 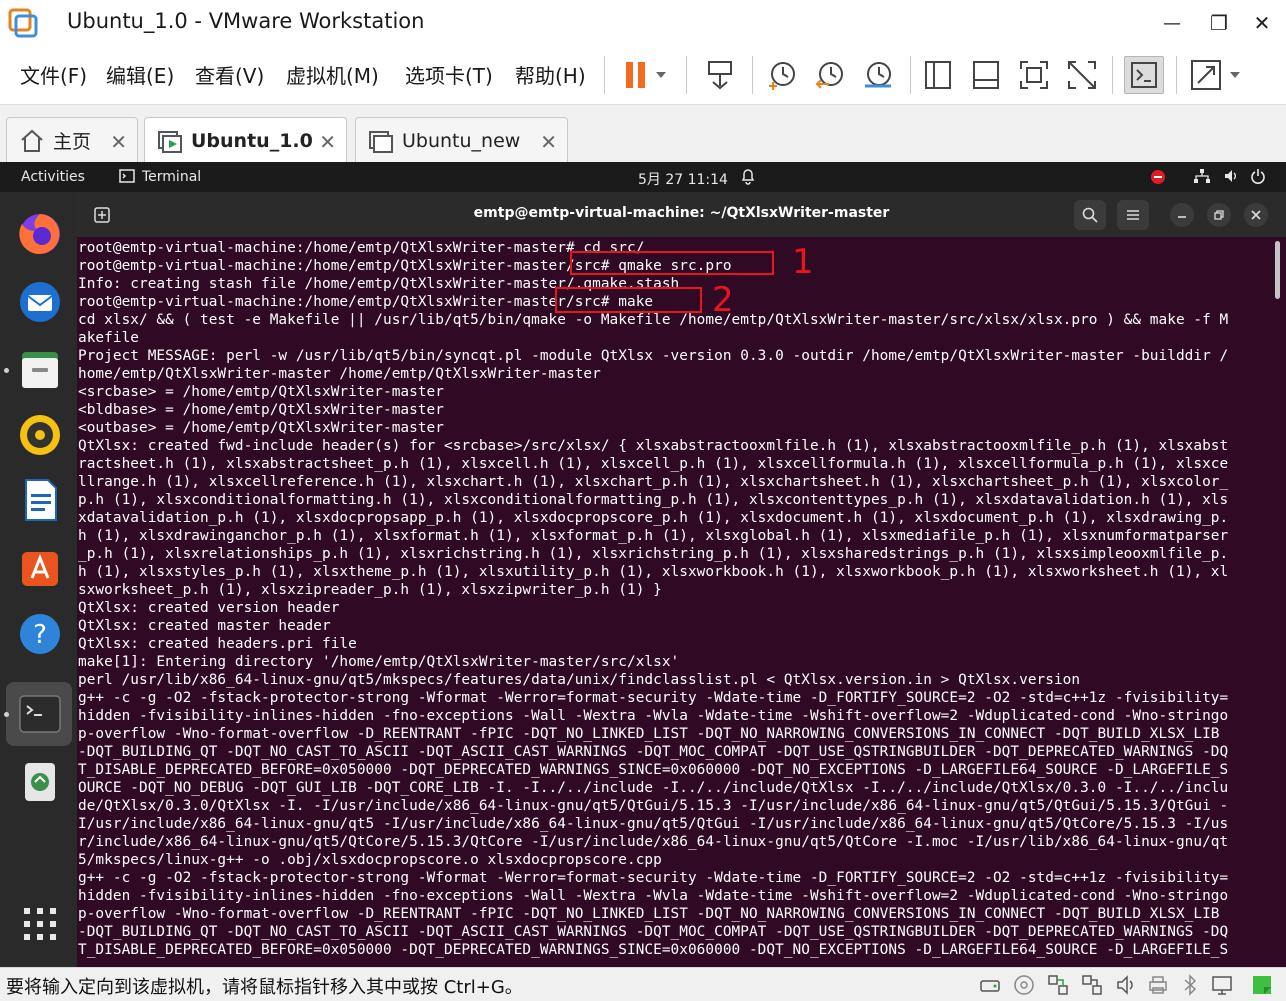 What do you see at coordinates (1024, 985) in the screenshot?
I see `cd-dvd-icon` at bounding box center [1024, 985].